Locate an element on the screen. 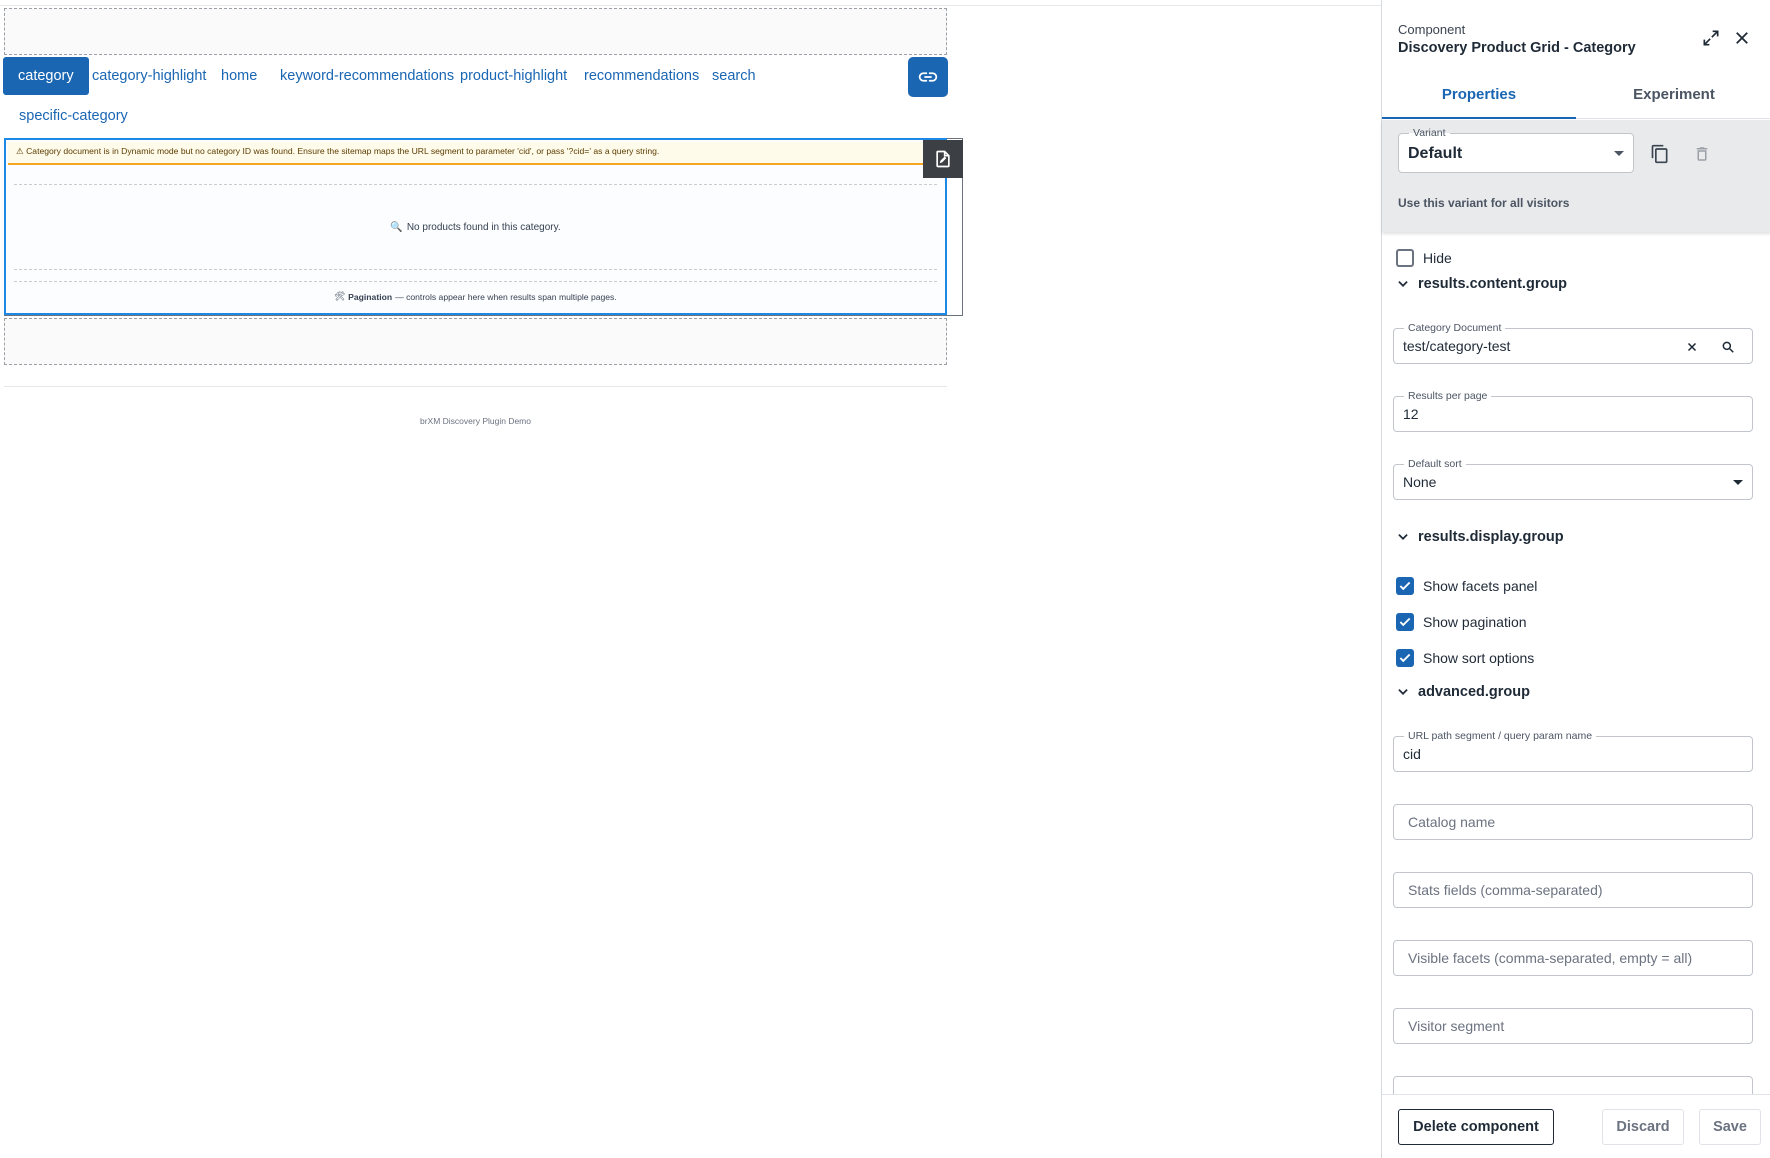  panel-tabs: Properties Experiment is located at coordinates (1576, 97).